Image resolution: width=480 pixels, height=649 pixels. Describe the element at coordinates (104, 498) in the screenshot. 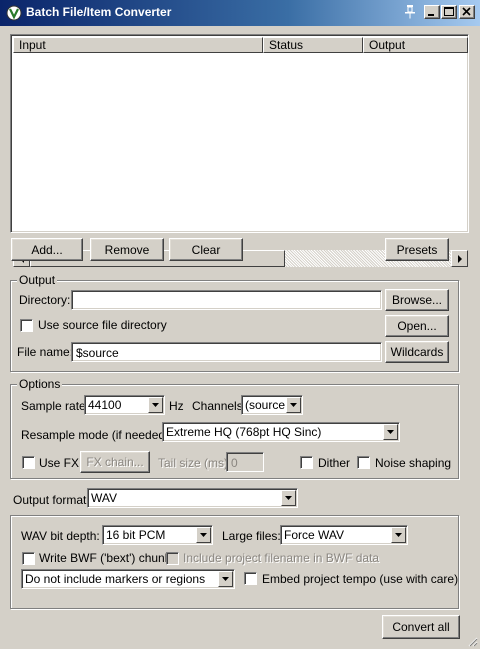

I see `output-format-value: WAV` at that location.